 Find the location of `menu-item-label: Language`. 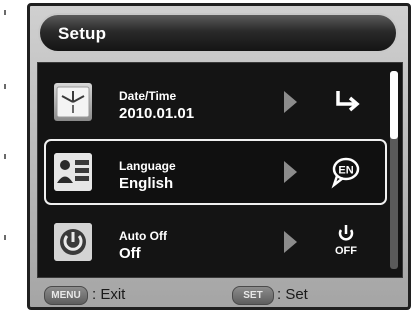

menu-item-label: Language is located at coordinates (147, 166).